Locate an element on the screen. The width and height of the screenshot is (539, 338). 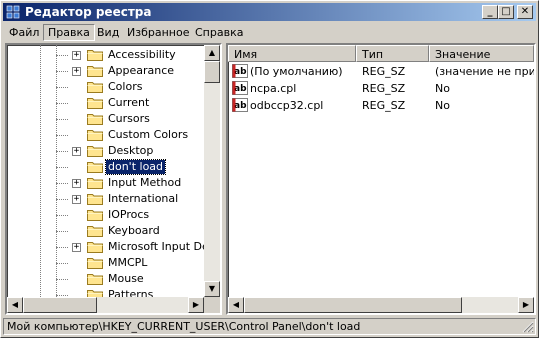
registry-editor-icon is located at coordinates (13, 12).